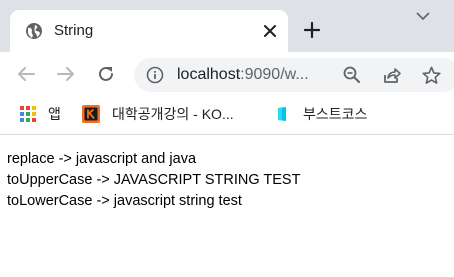 The height and width of the screenshot is (277, 454). I want to click on tab-title: String, so click(74, 30).